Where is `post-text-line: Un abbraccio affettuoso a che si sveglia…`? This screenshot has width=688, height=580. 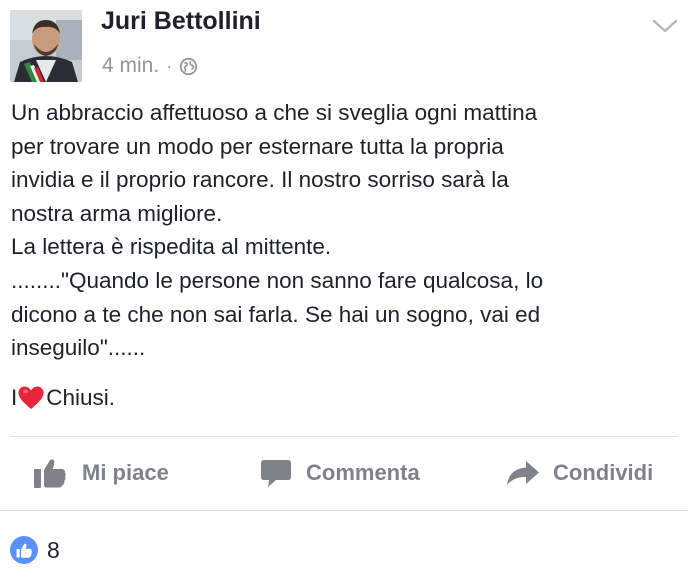 post-text-line: Un abbraccio affettuoso a che si sveglia… is located at coordinates (274, 112).